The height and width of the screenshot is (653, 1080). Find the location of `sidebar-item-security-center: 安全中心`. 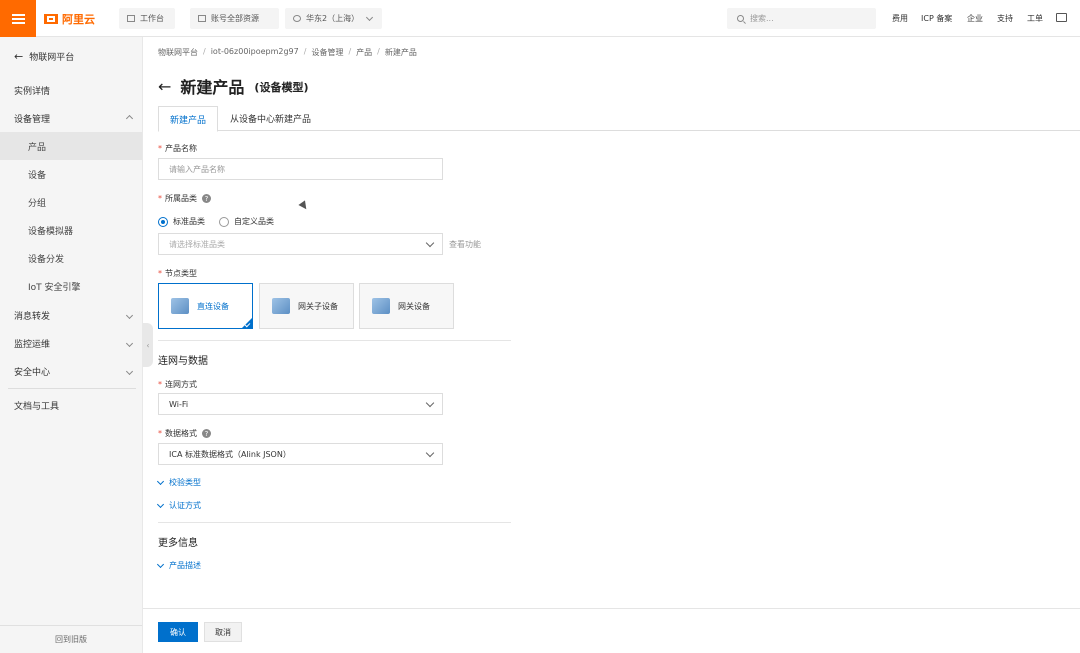

sidebar-item-security-center: 安全中心 is located at coordinates (71, 371).